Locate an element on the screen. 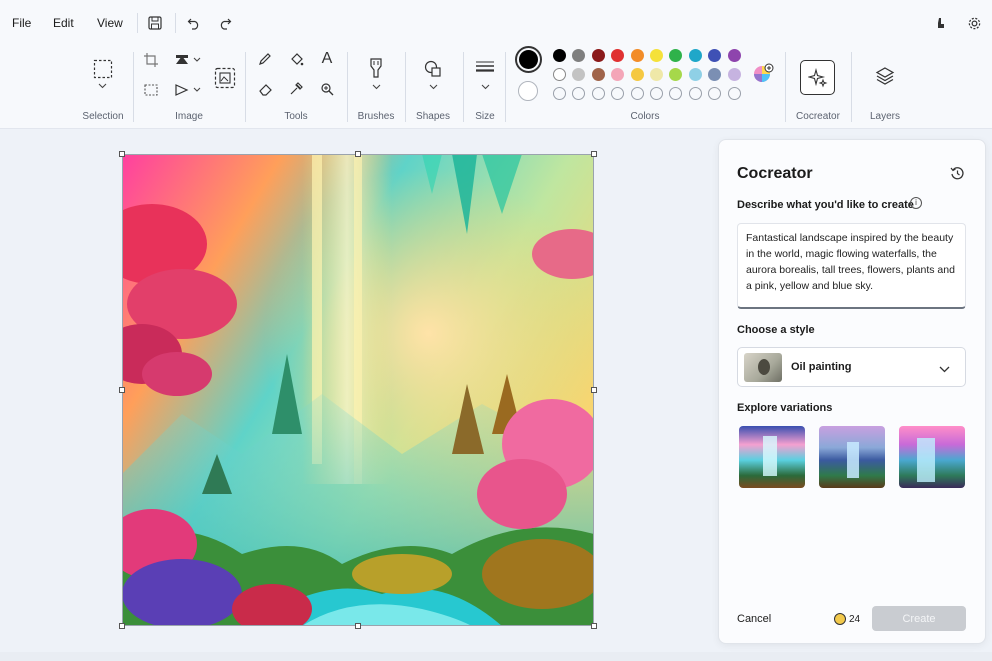 Image resolution: width=992 pixels, height=661 pixels. crop-icon is located at coordinates (151, 60).